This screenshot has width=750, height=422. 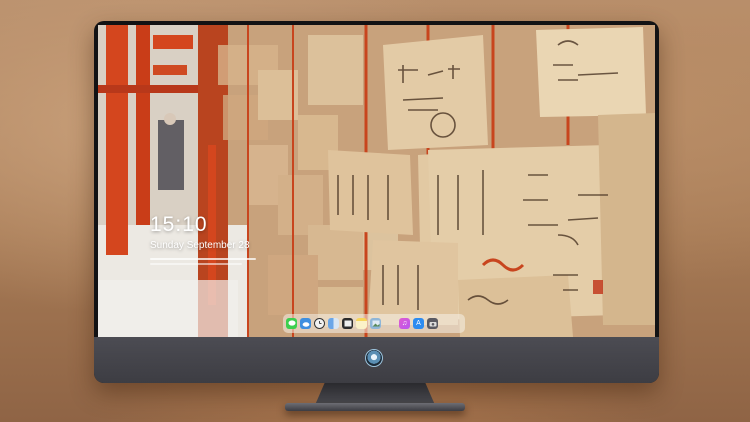 What do you see at coordinates (305, 323) in the screenshot?
I see `weather-icon` at bounding box center [305, 323].